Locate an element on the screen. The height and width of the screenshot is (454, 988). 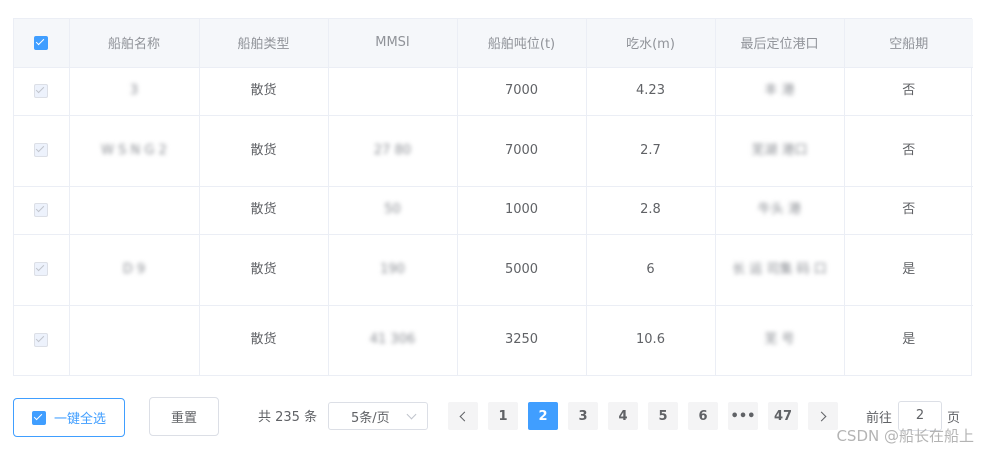
goto-label: 前往 is located at coordinates (879, 418).